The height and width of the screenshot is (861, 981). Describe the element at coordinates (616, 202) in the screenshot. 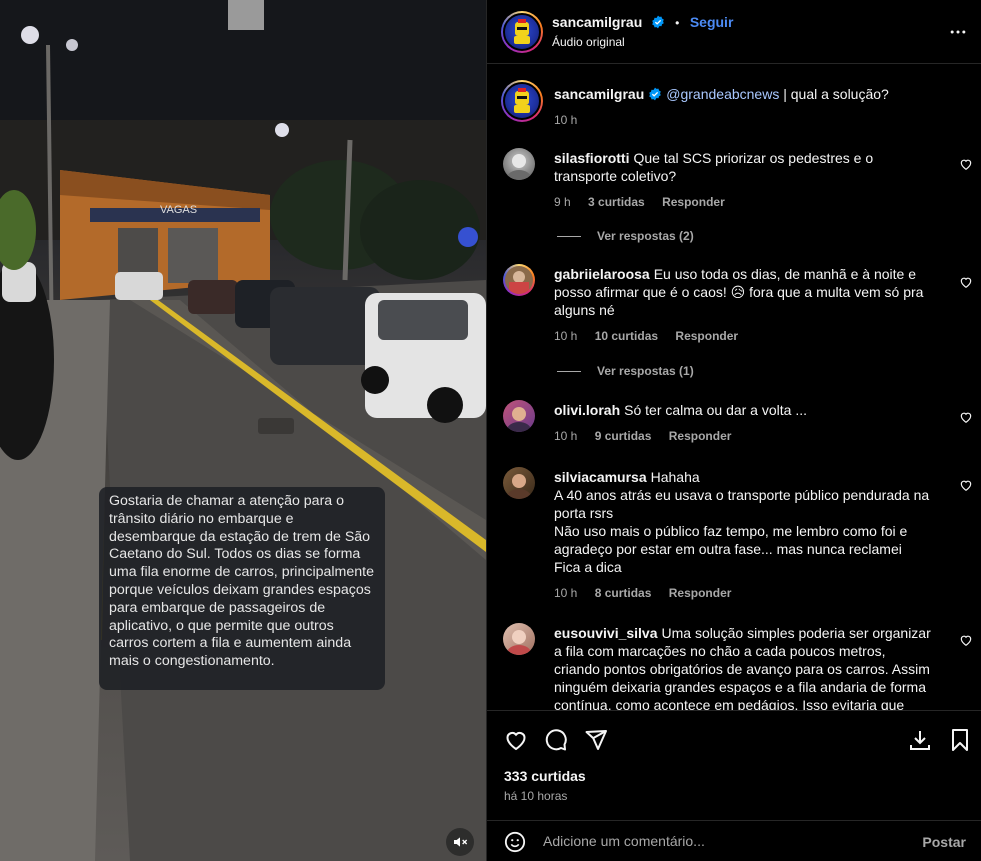

I see `comment-likes: 3 curtidas` at that location.